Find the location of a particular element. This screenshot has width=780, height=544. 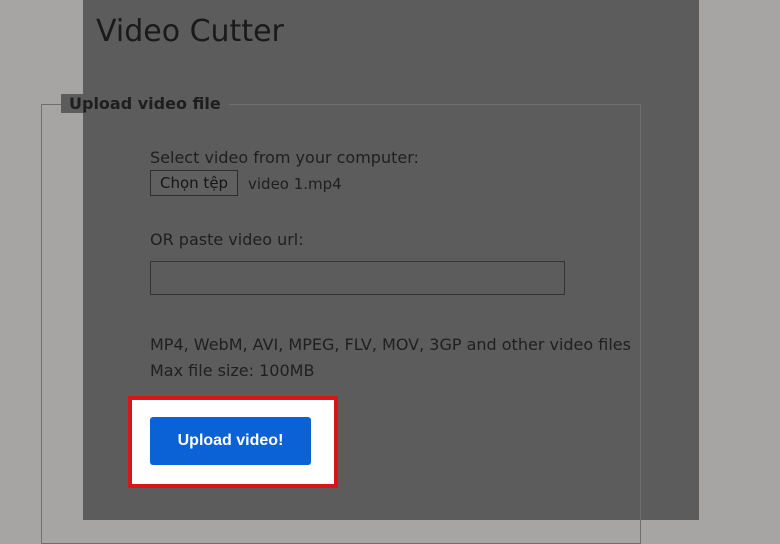

page-title: Video Cutter is located at coordinates (190, 31).